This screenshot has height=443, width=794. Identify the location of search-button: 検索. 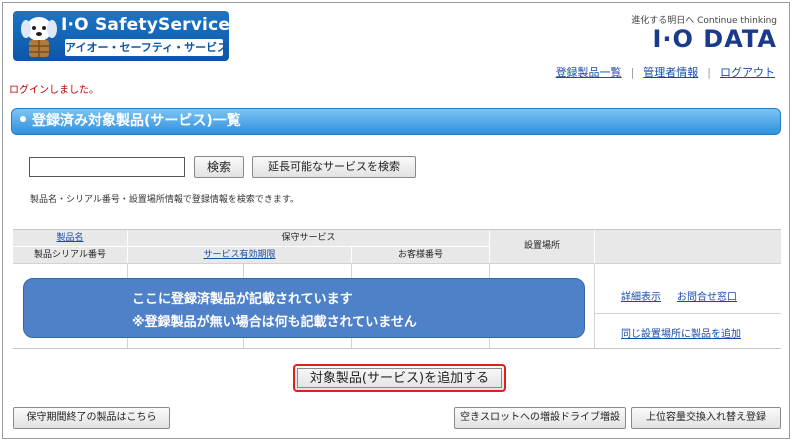
(219, 167).